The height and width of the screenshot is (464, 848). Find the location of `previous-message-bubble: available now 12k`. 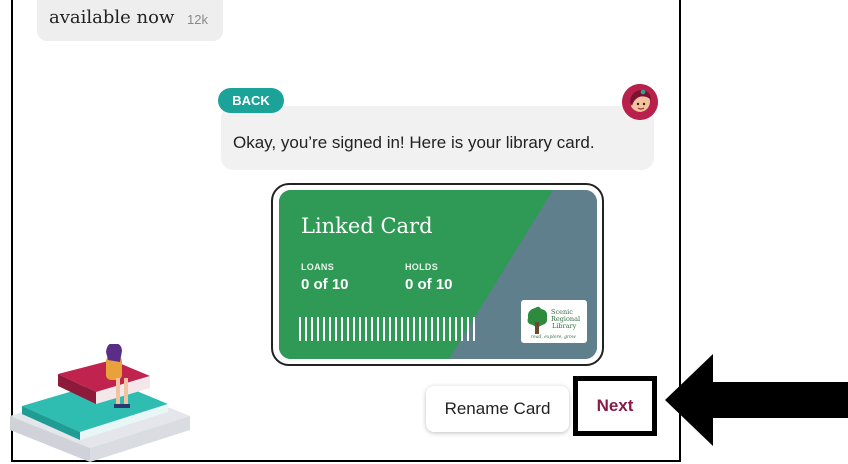

previous-message-bubble: available now 12k is located at coordinates (130, 20).